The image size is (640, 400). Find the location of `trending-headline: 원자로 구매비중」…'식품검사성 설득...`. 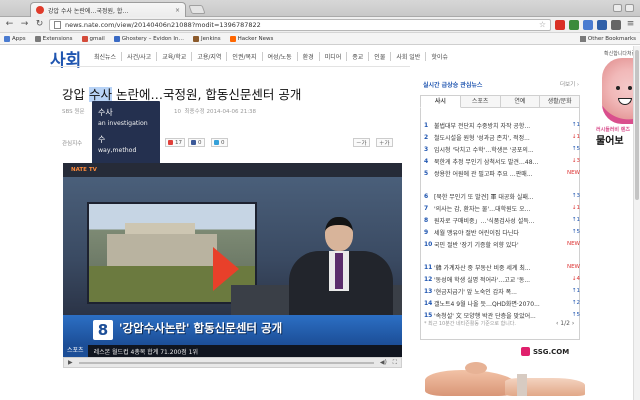

trending-headline: 원자로 구매비중」…'식품검사성 설득... is located at coordinates (492, 220).